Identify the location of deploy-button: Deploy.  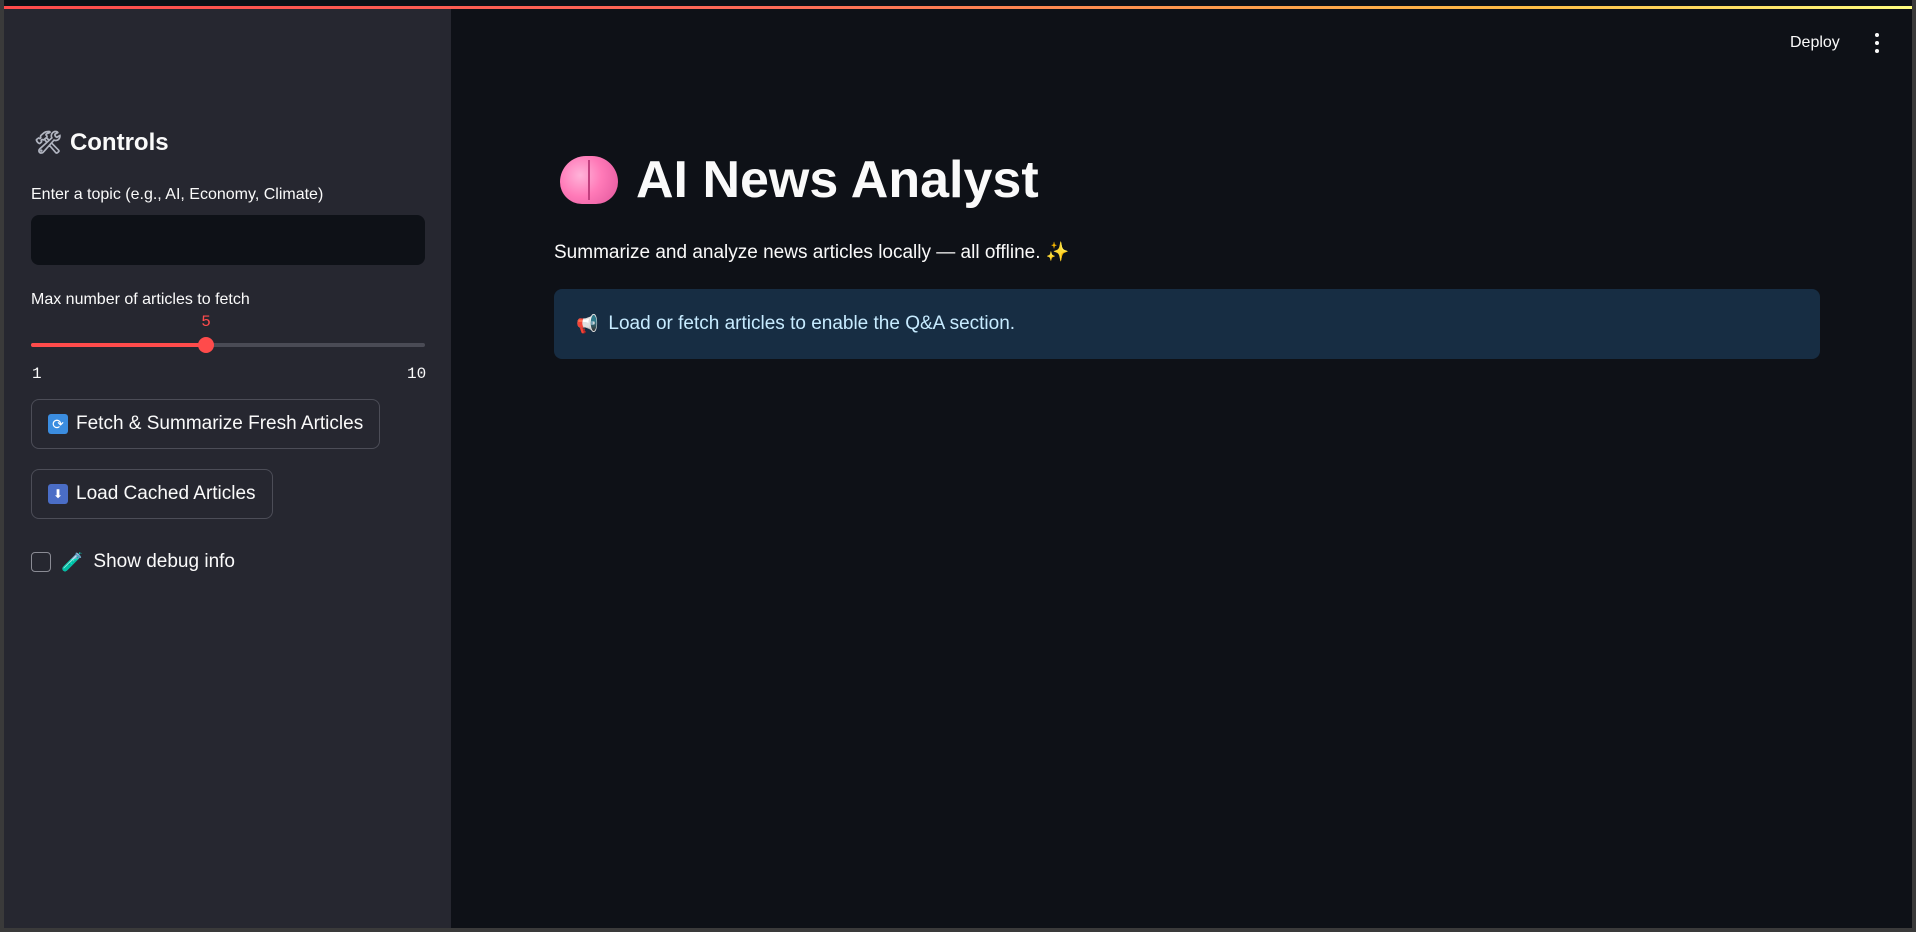
(1815, 43).